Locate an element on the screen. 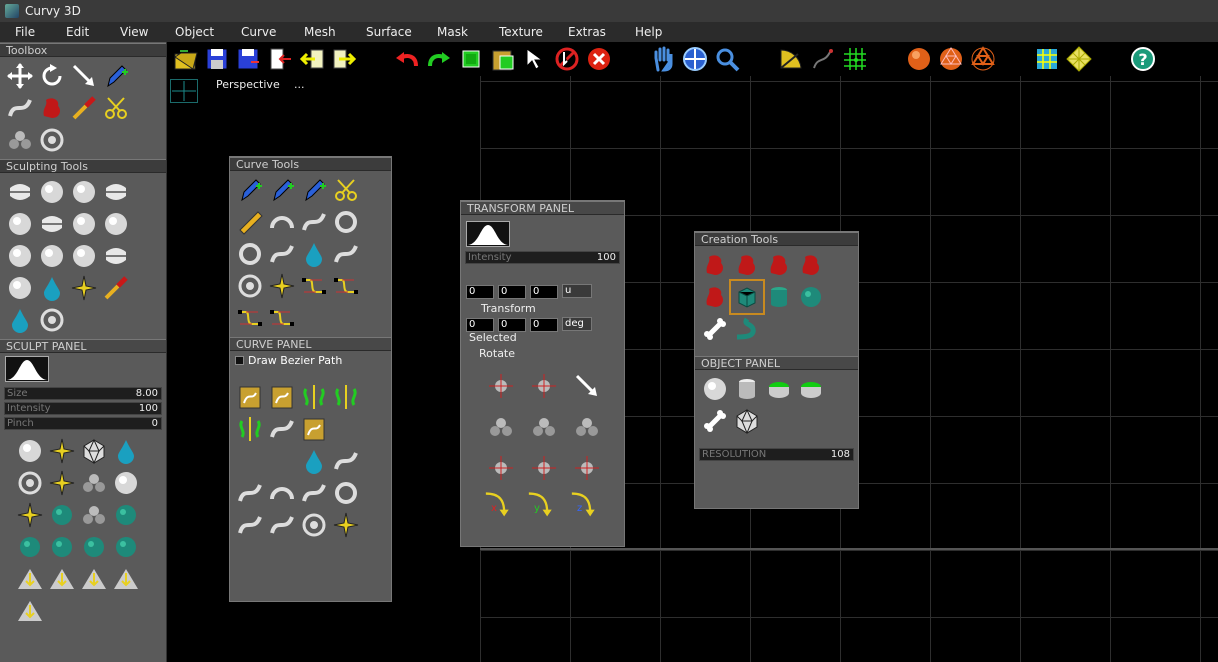 The image size is (1218, 662). diamond-grid-icon is located at coordinates (1079, 59).